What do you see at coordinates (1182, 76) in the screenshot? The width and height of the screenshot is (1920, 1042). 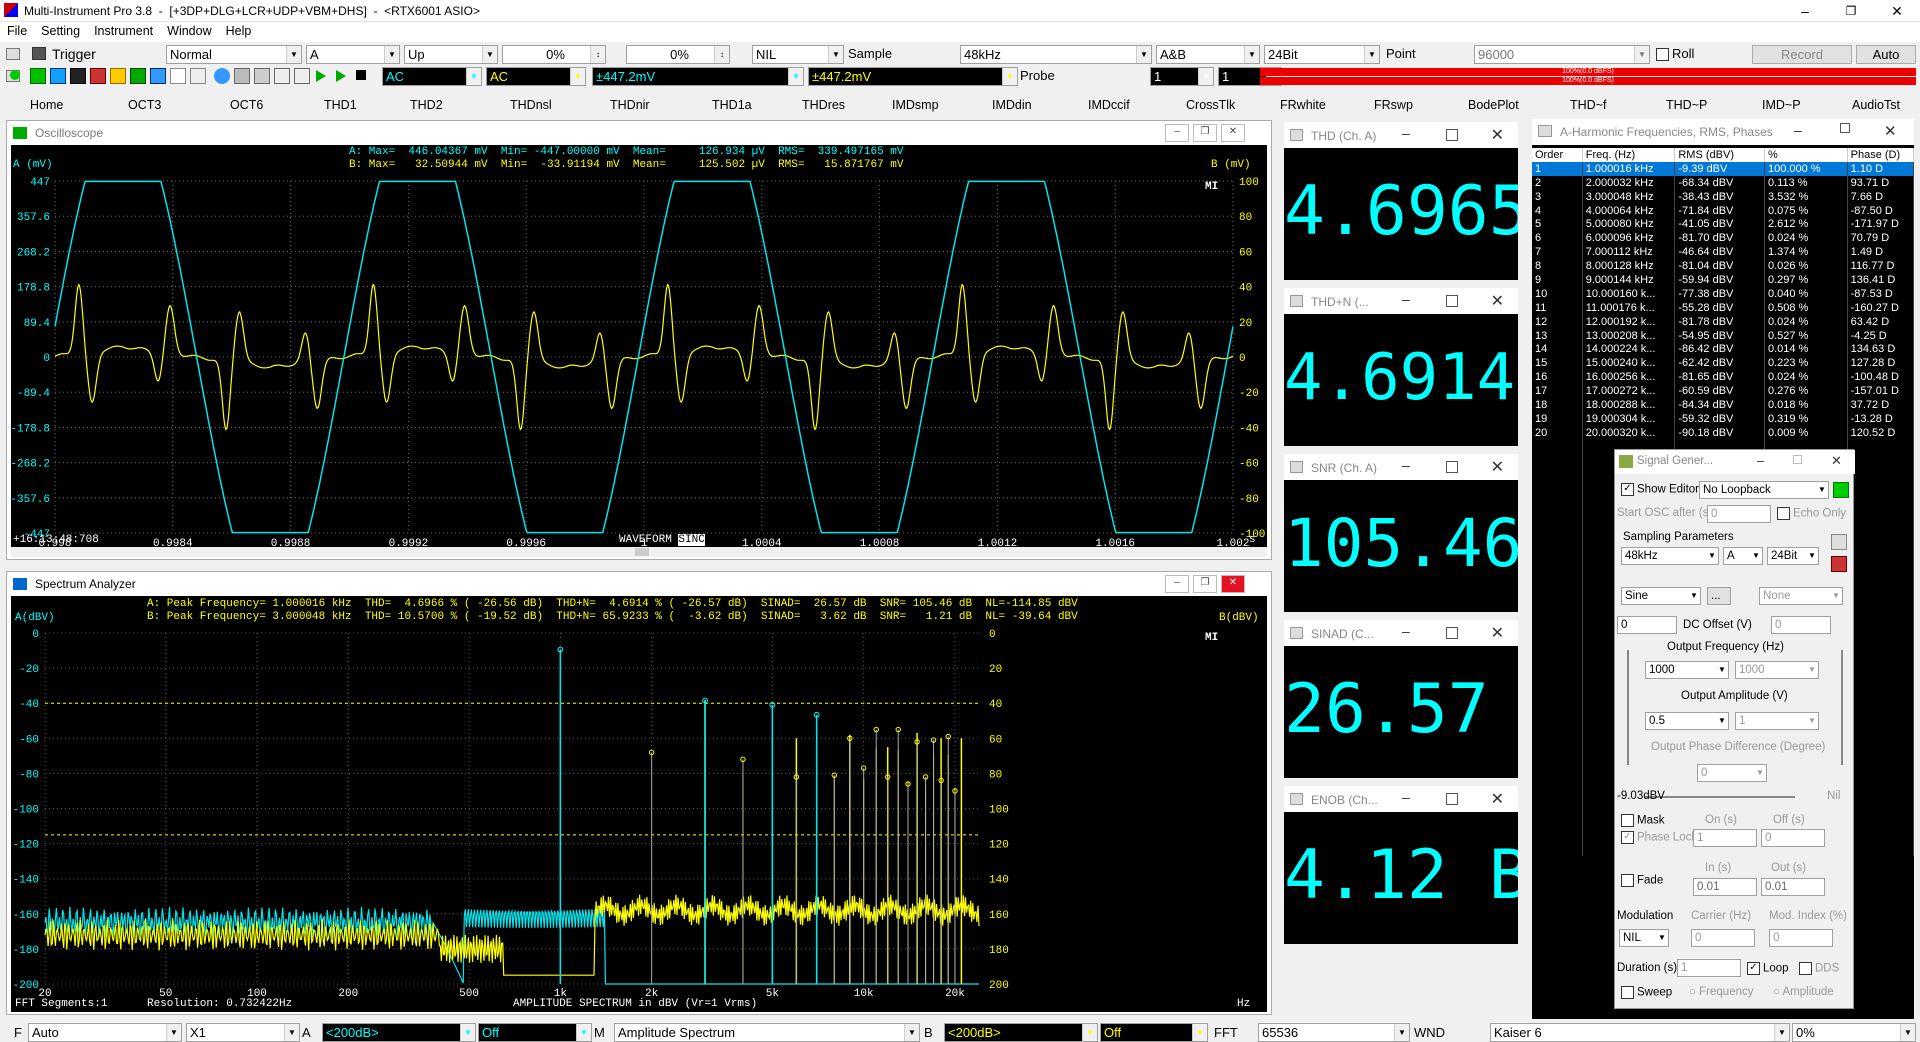 I see `probe-a-select: 1 ▼` at bounding box center [1182, 76].